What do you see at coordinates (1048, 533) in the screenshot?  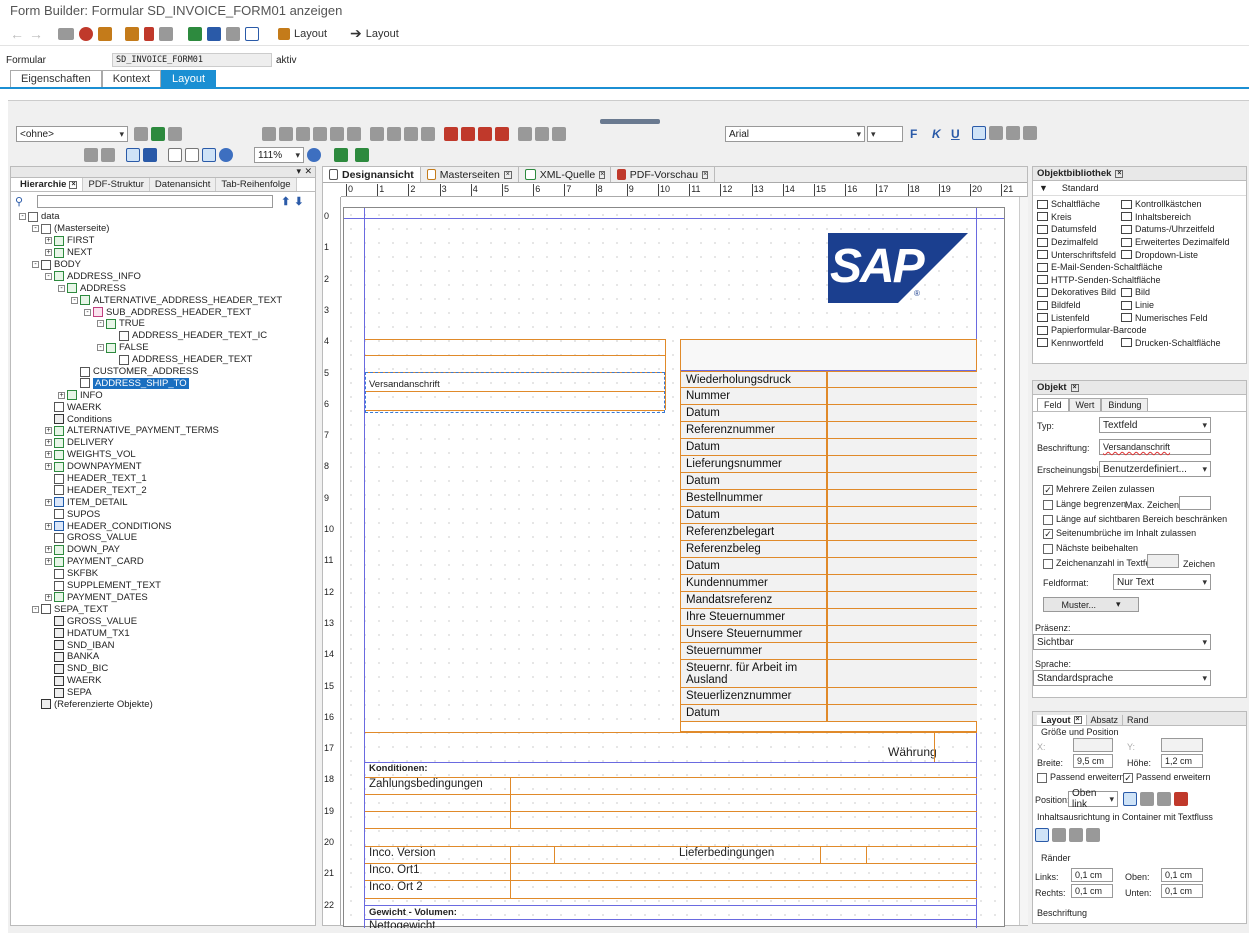 I see `seitenumbrueche-checkbox: ✓` at bounding box center [1048, 533].